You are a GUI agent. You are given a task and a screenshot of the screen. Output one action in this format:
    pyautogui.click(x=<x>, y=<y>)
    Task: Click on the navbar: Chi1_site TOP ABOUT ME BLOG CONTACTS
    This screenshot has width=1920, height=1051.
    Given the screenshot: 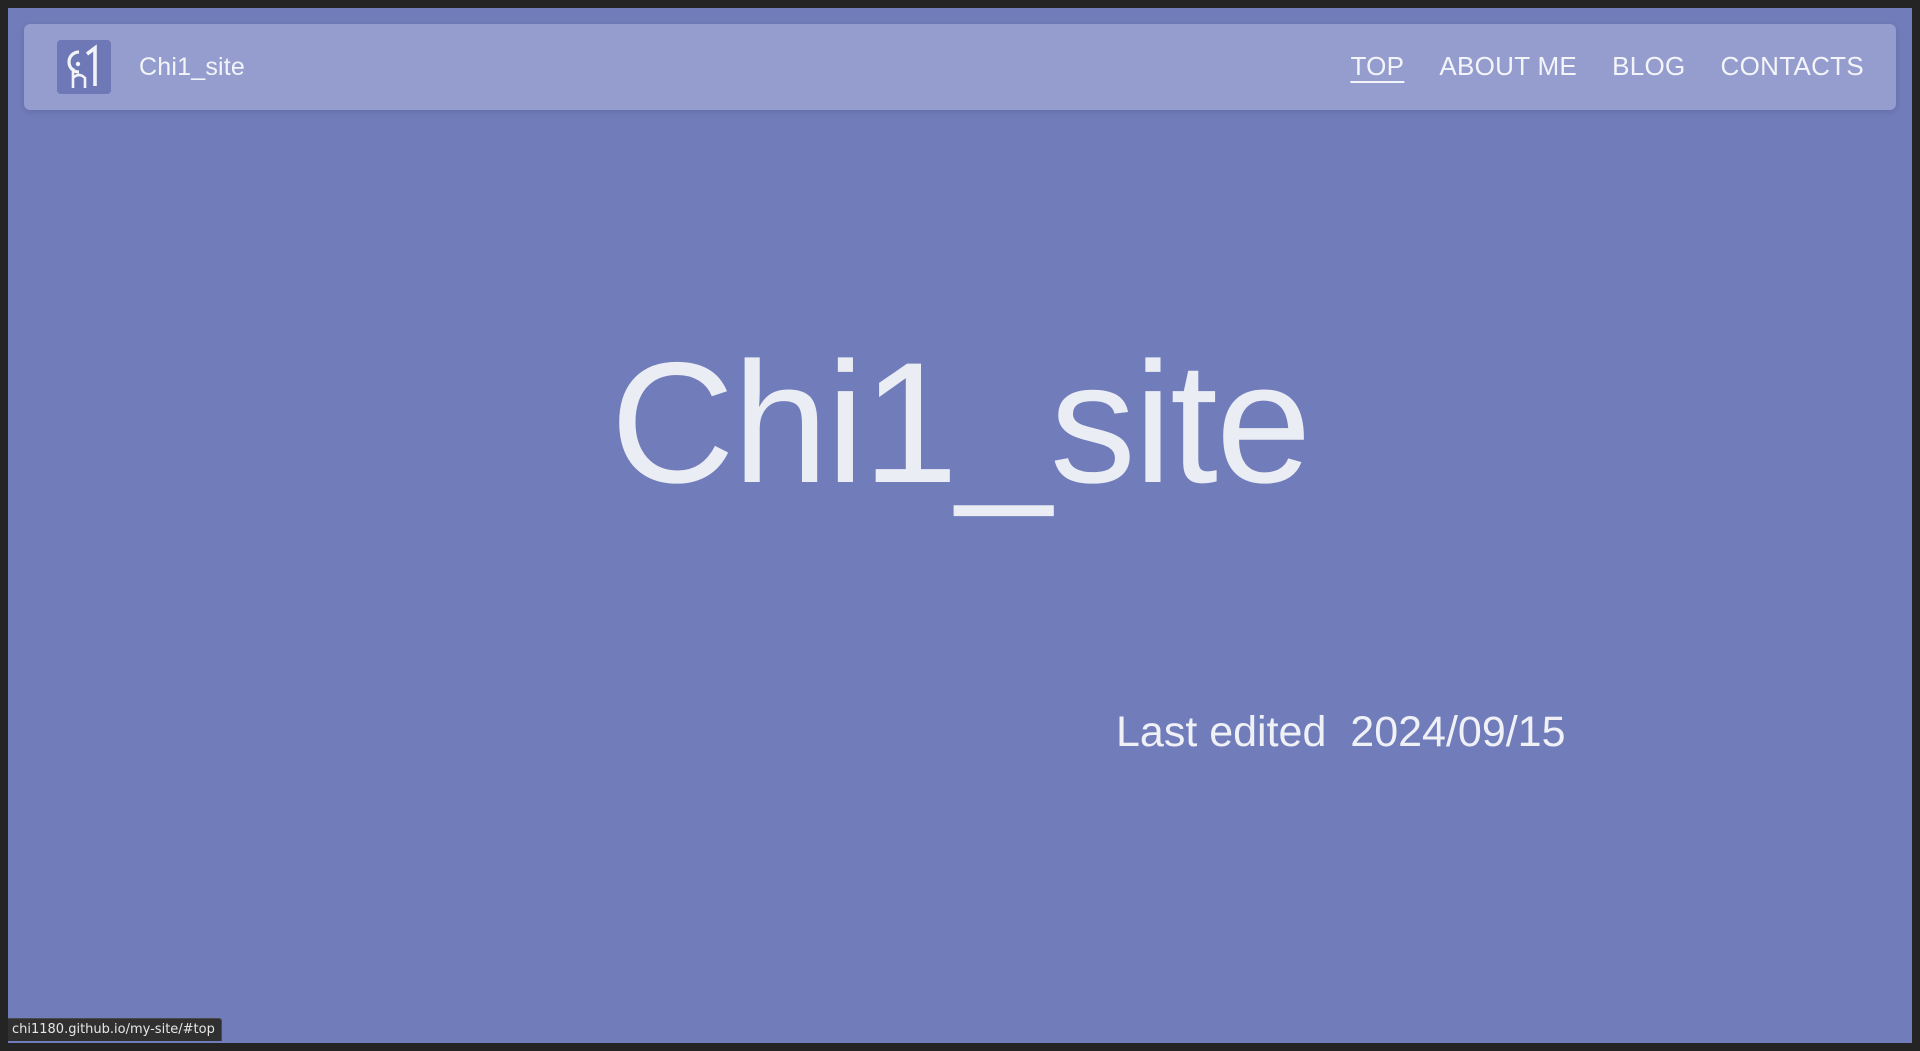 What is the action you would take?
    pyautogui.click(x=960, y=67)
    